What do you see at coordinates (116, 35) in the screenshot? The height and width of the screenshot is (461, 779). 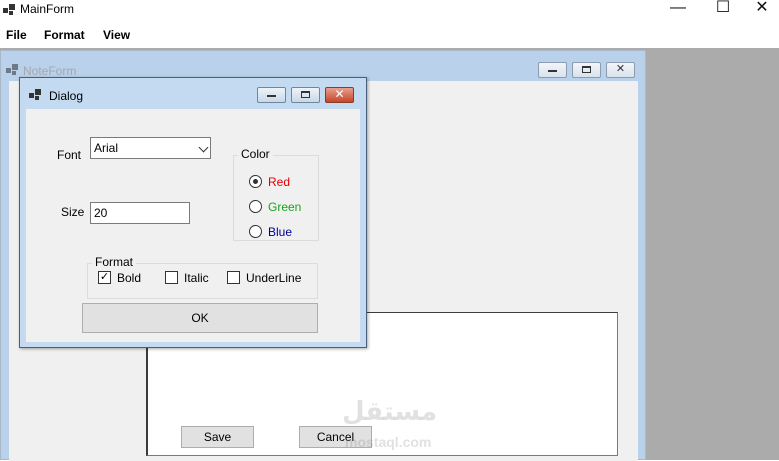 I see `menu-view: View` at bounding box center [116, 35].